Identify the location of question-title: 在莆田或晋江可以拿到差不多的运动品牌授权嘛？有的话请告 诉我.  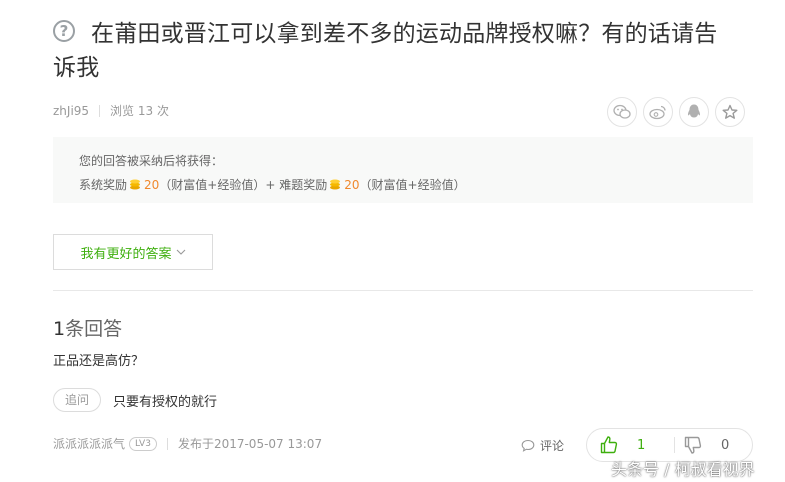
(403, 51).